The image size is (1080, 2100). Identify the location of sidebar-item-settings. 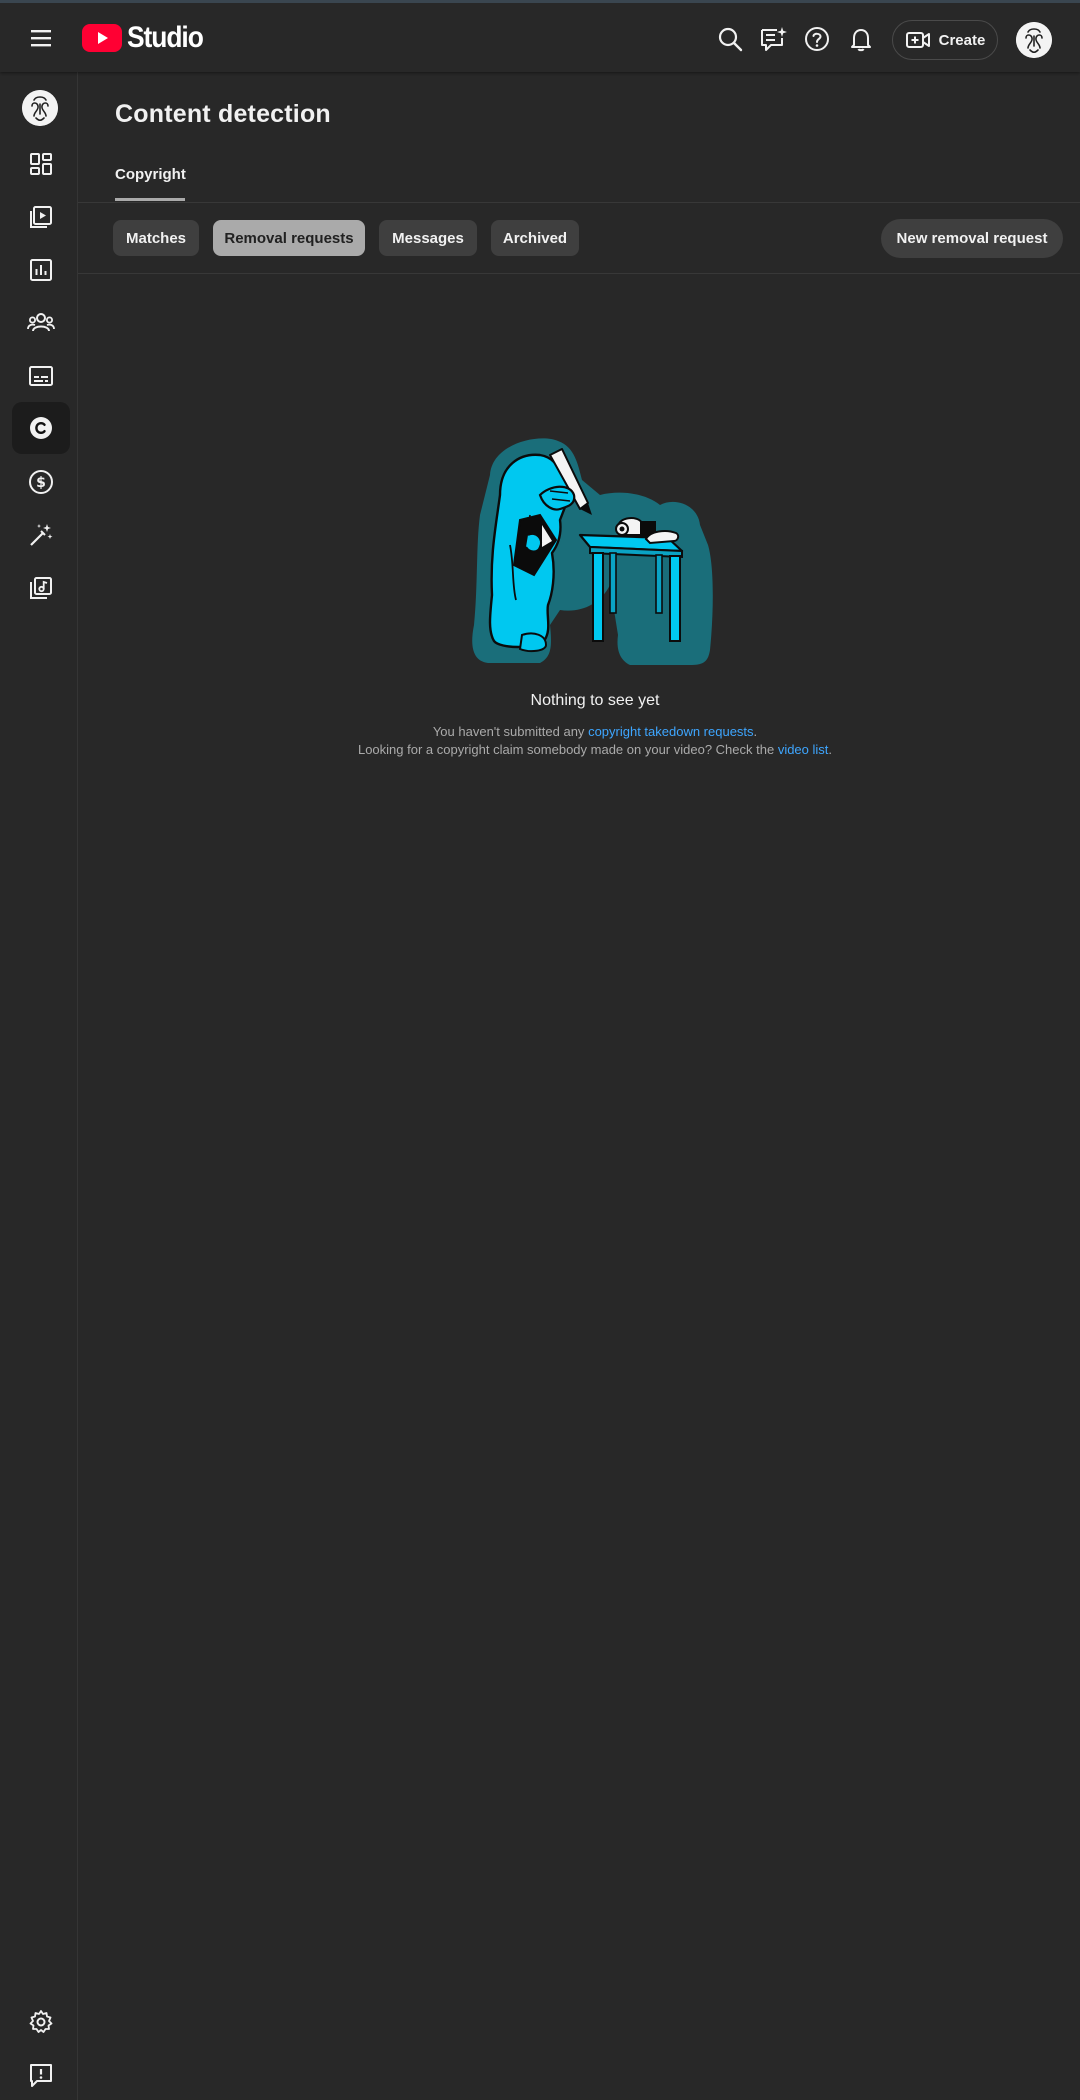
(41, 2022).